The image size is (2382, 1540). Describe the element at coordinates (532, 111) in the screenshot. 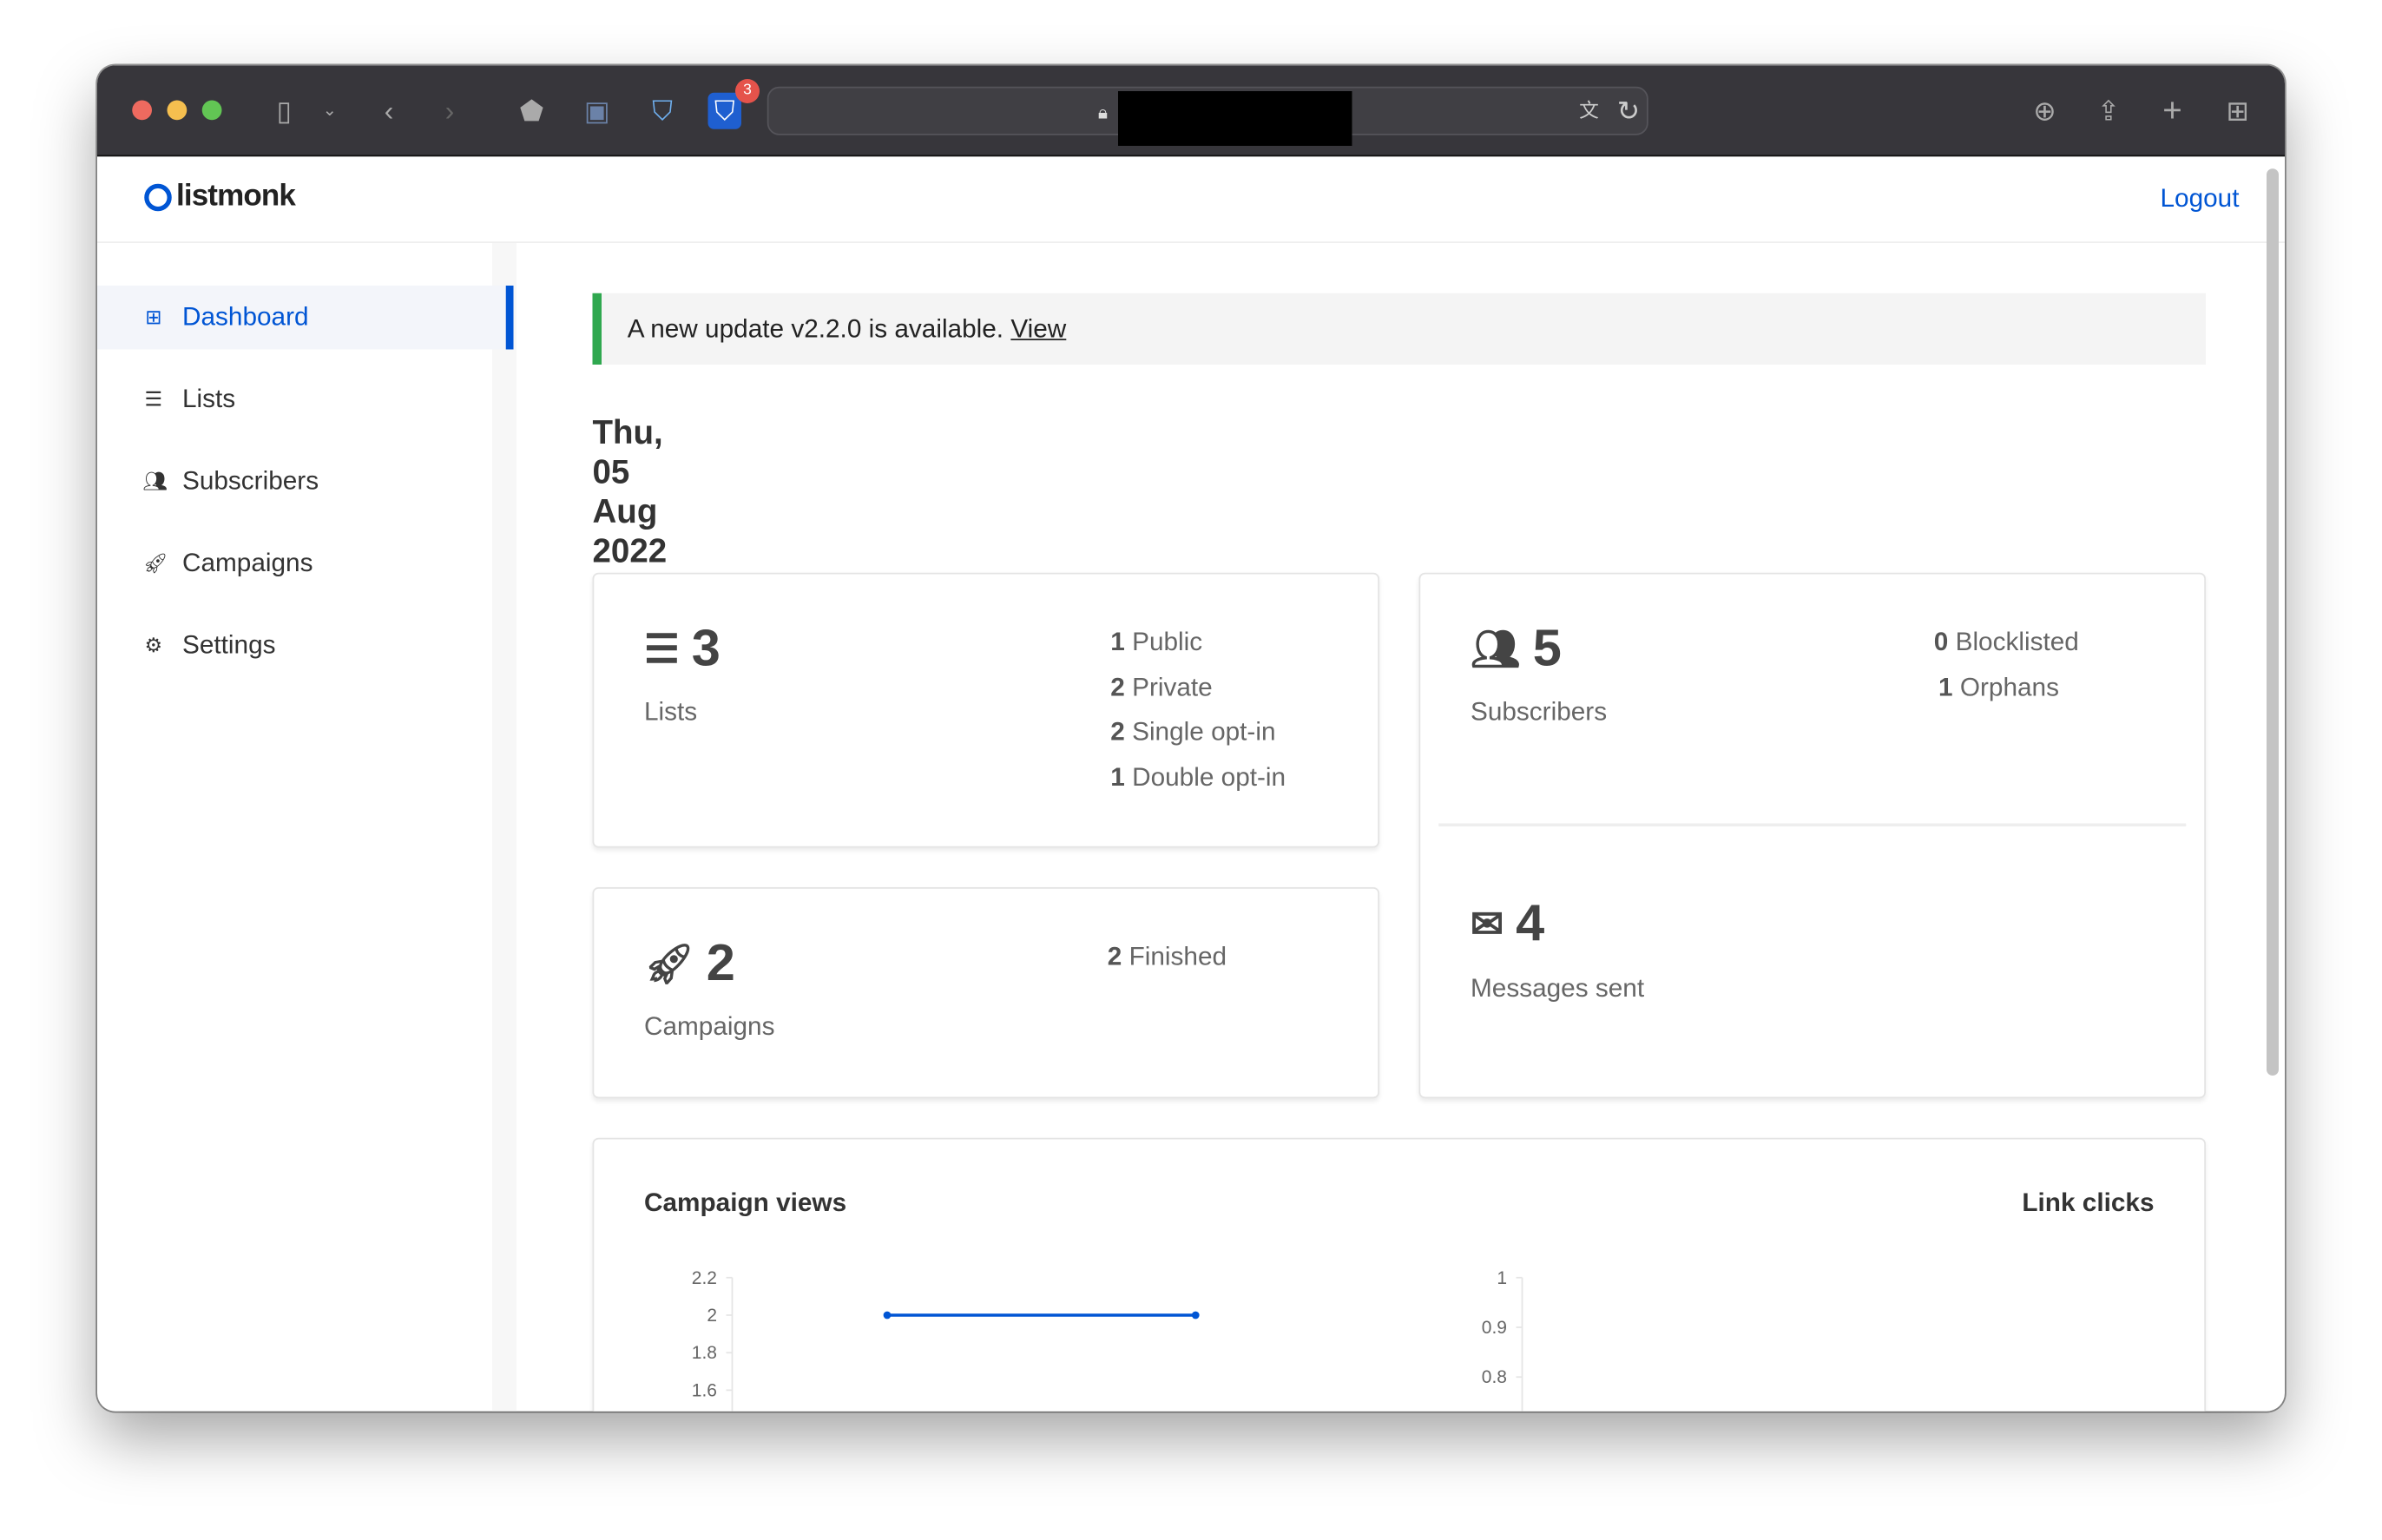

I see `privacy-shield-icon: ⬟` at that location.